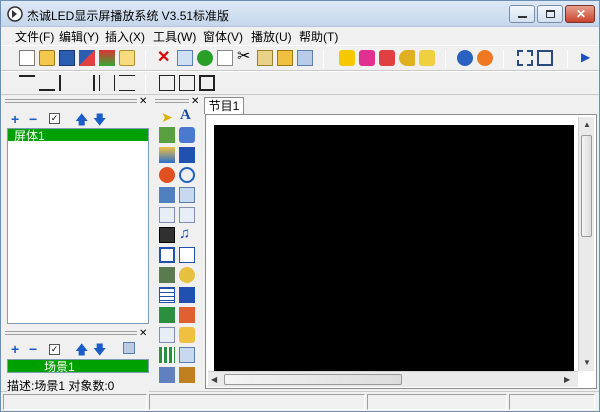 This screenshot has height=412, width=600. I want to click on checkbox-icon: ✓, so click(54, 118).